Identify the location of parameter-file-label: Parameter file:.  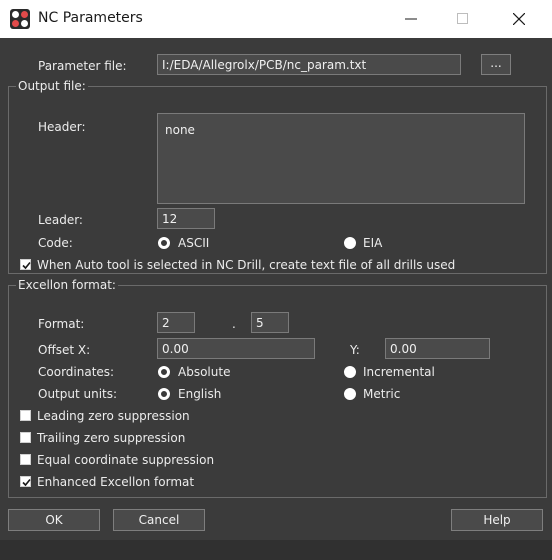
(82, 66).